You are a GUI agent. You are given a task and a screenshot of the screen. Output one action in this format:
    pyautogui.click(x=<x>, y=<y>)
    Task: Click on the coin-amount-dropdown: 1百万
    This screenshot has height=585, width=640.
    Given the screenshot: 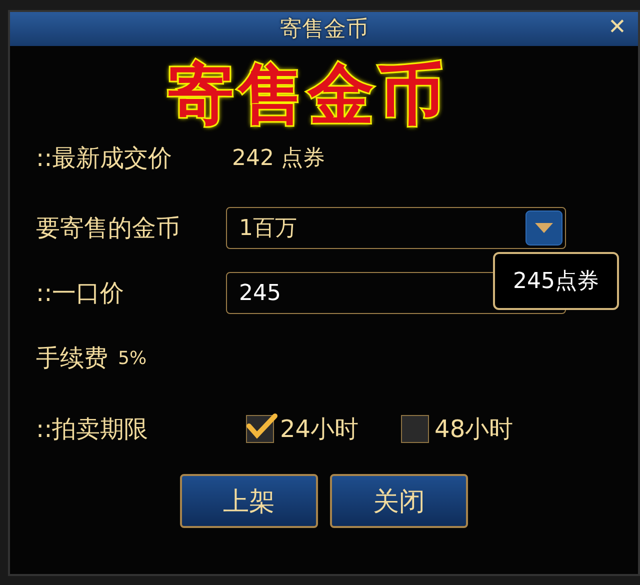 What is the action you would take?
    pyautogui.click(x=396, y=228)
    